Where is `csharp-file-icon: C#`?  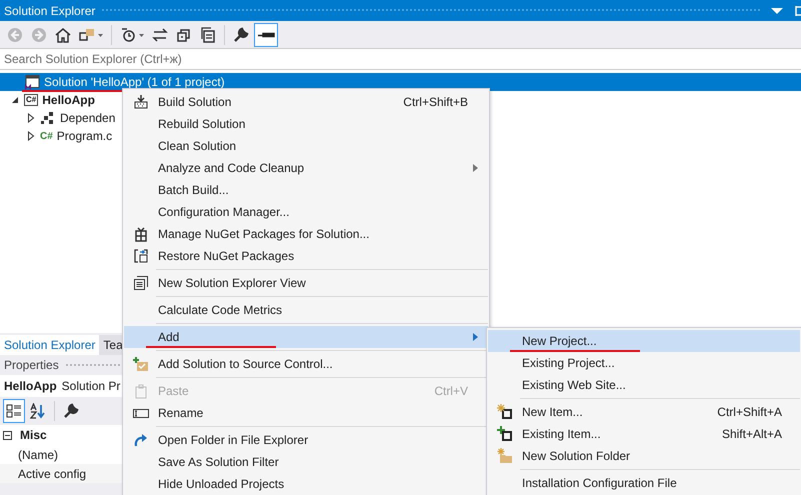
csharp-file-icon: C# is located at coordinates (46, 136).